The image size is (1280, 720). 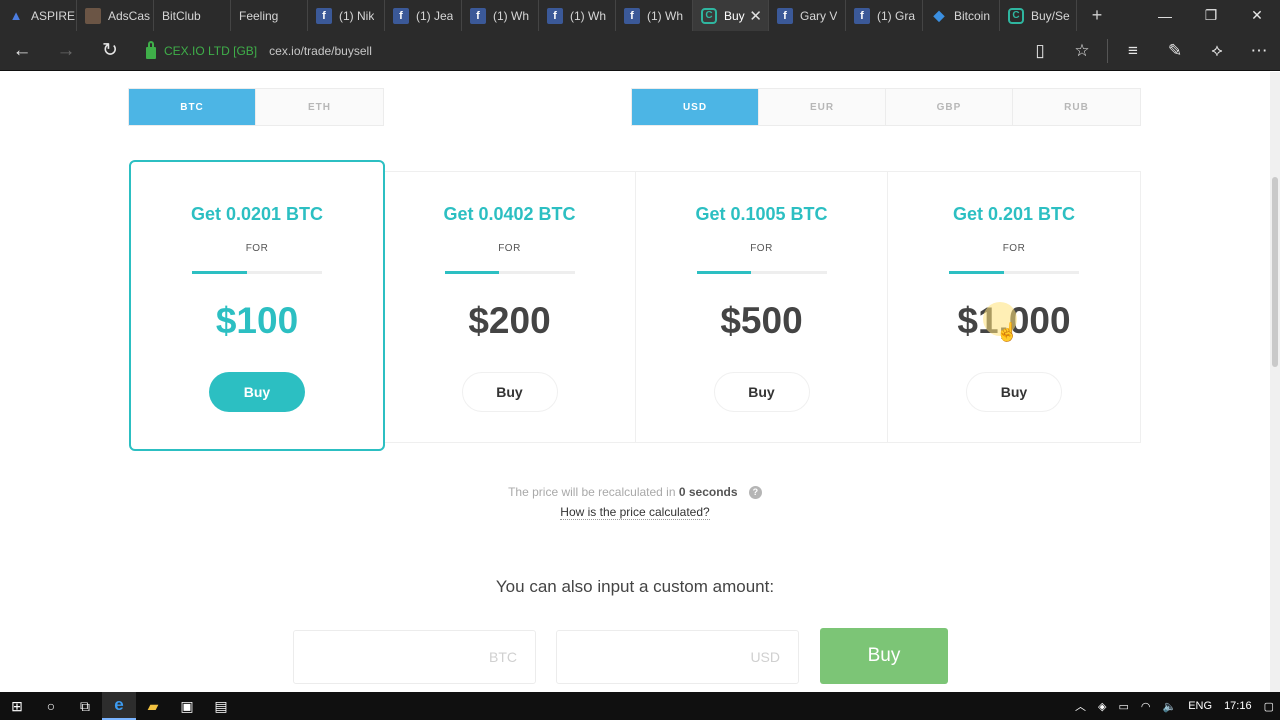 What do you see at coordinates (1102, 706) in the screenshot?
I see `network-icon: ◈` at bounding box center [1102, 706].